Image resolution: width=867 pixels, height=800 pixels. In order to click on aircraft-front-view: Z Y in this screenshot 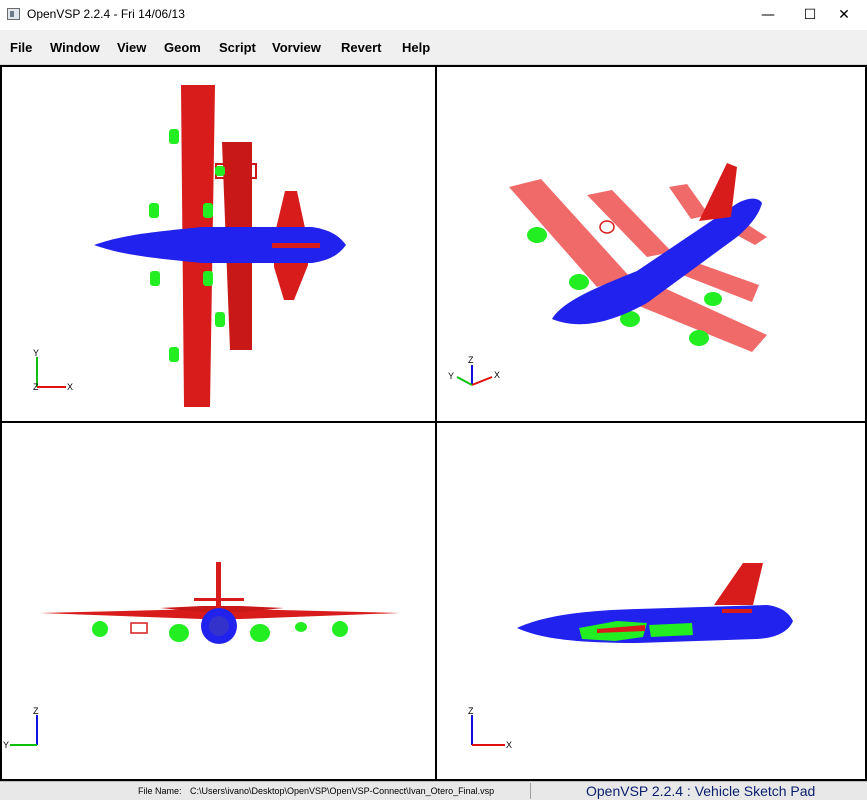, I will do `click(201, 656)`.